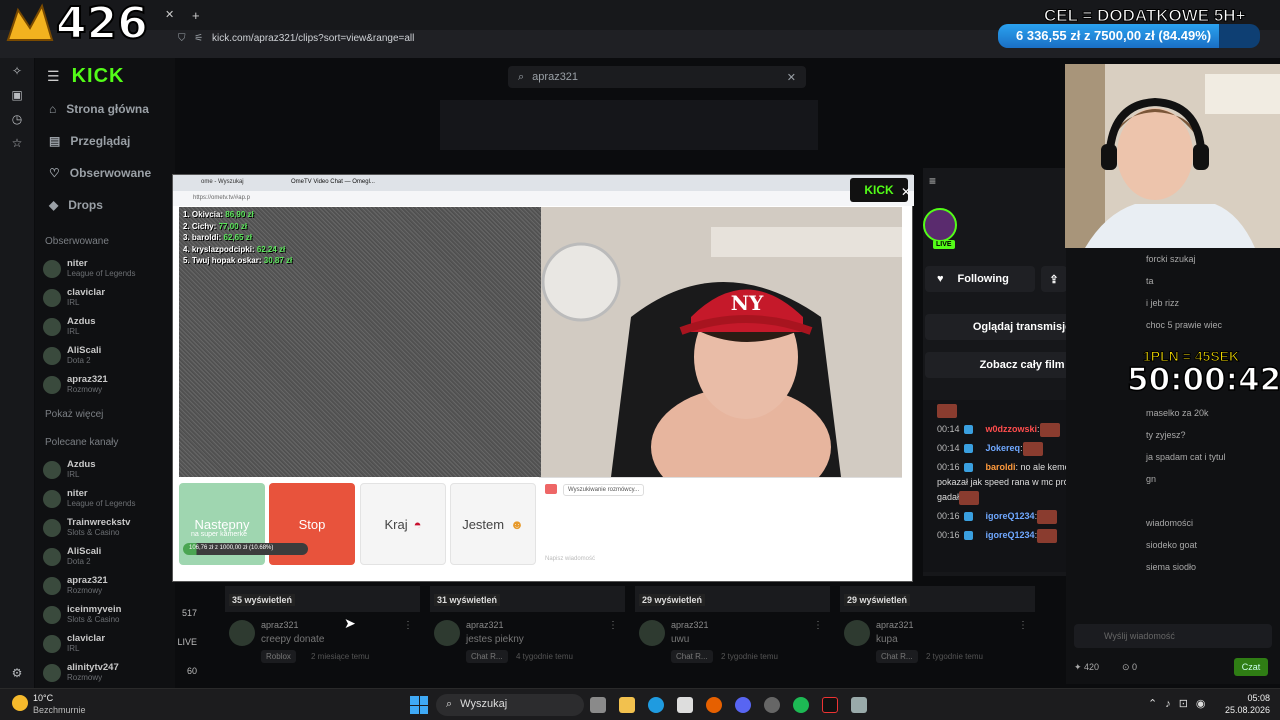  I want to click on sparkle-icon: ✧, so click(17, 71).